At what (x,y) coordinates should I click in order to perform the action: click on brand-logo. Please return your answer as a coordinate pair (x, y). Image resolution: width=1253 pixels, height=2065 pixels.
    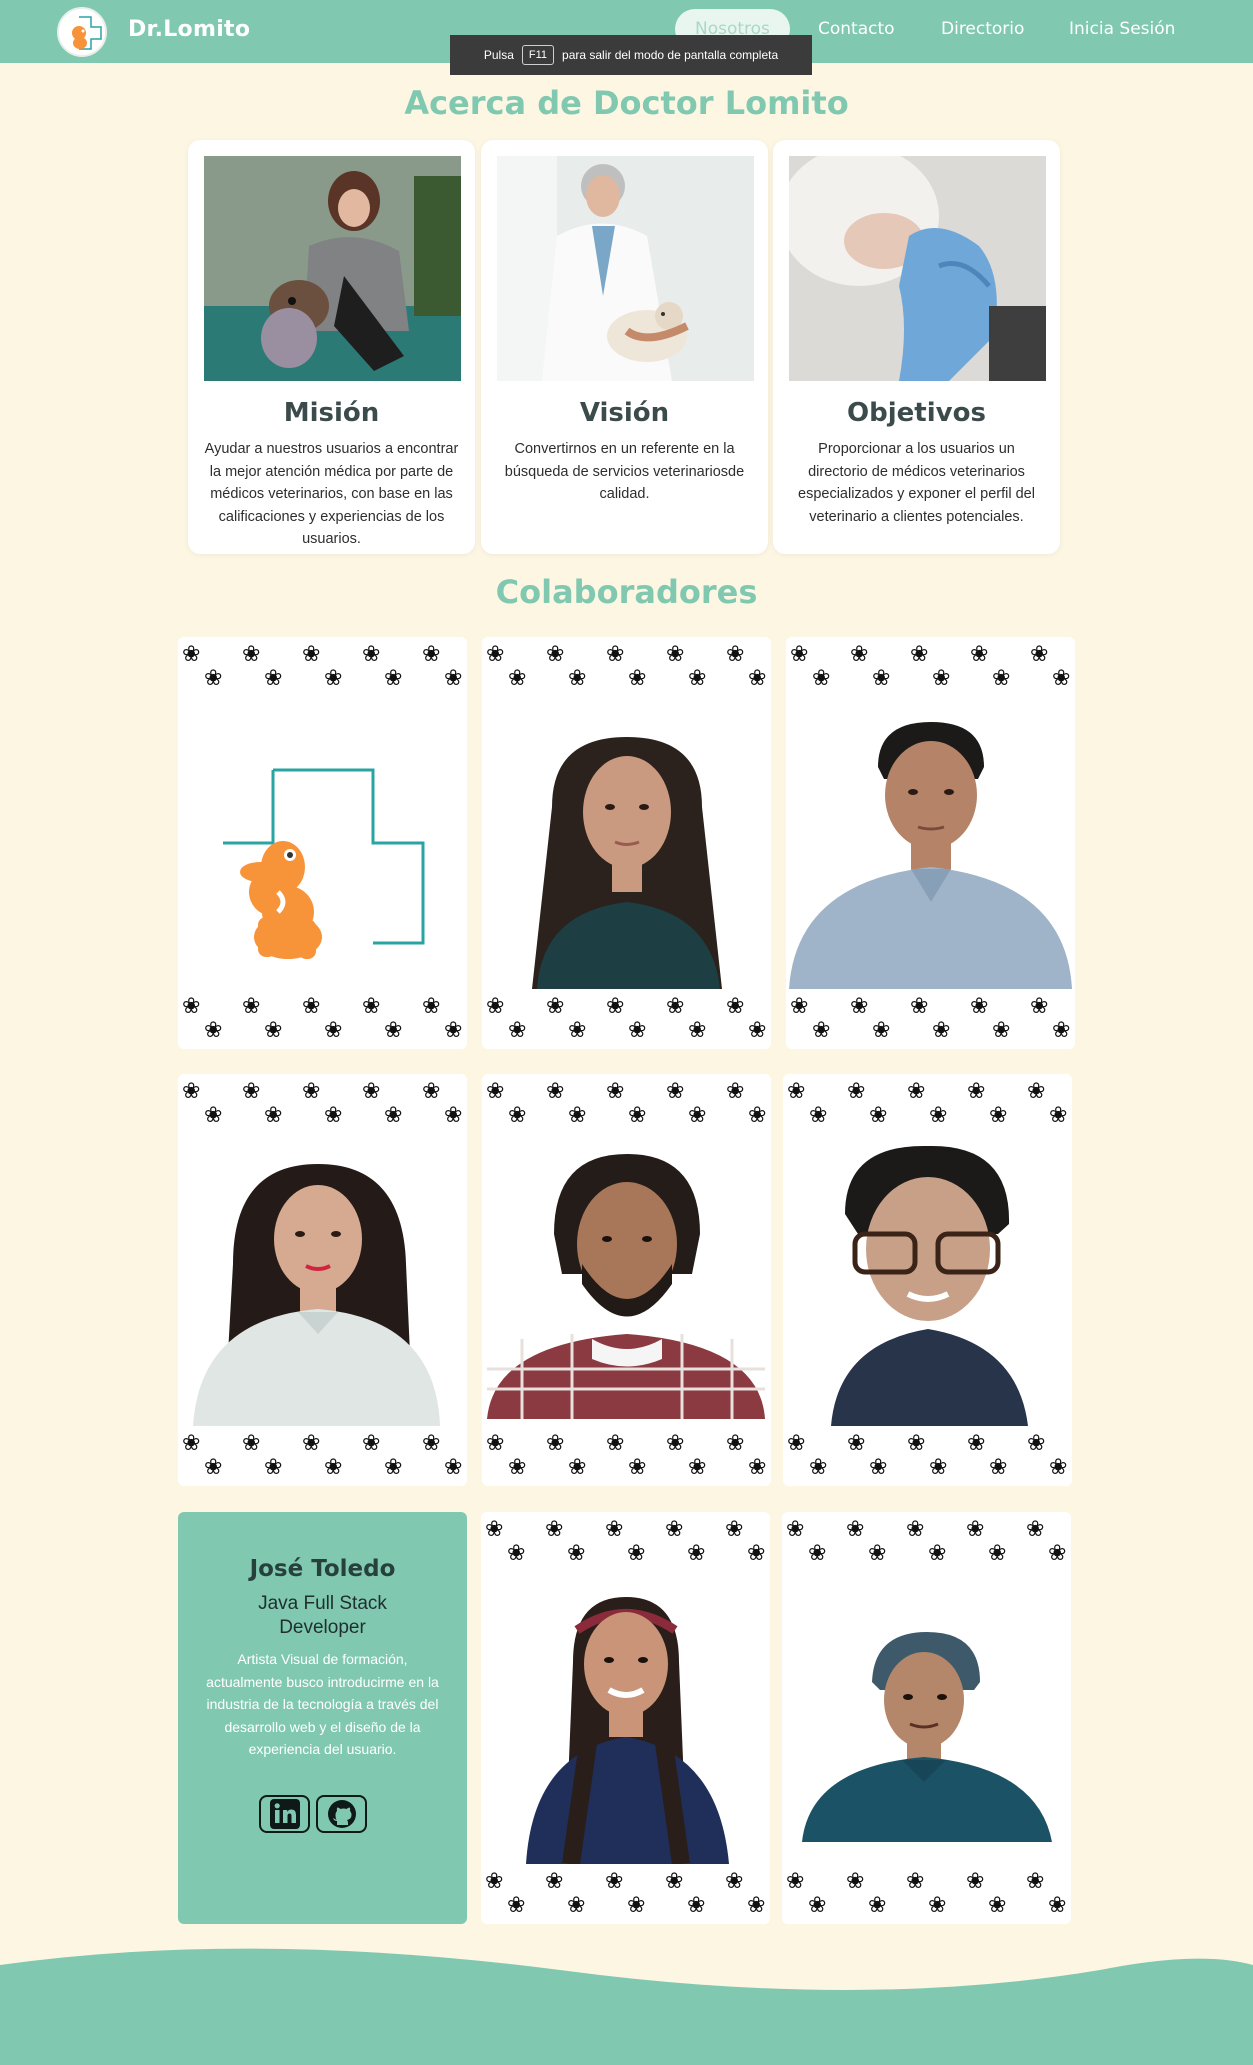
    Looking at the image, I should click on (82, 32).